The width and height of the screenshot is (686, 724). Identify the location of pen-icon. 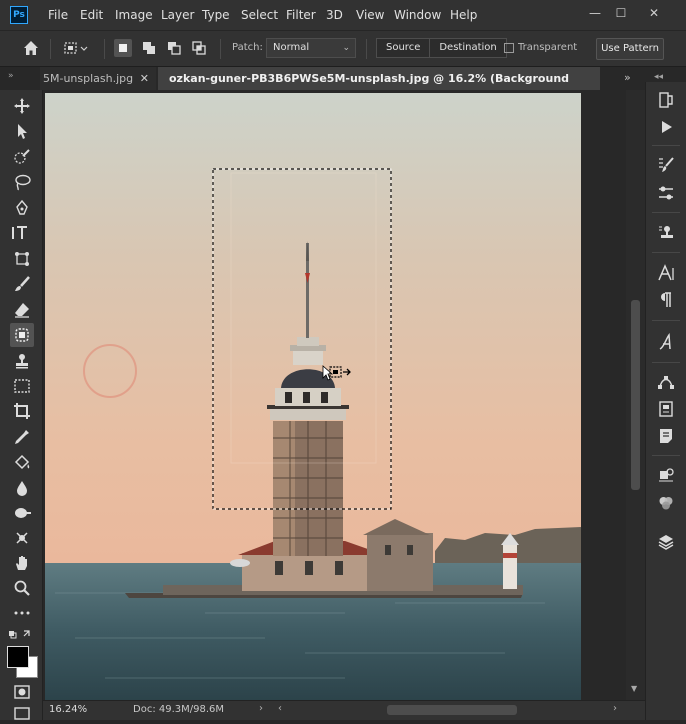
(22, 208).